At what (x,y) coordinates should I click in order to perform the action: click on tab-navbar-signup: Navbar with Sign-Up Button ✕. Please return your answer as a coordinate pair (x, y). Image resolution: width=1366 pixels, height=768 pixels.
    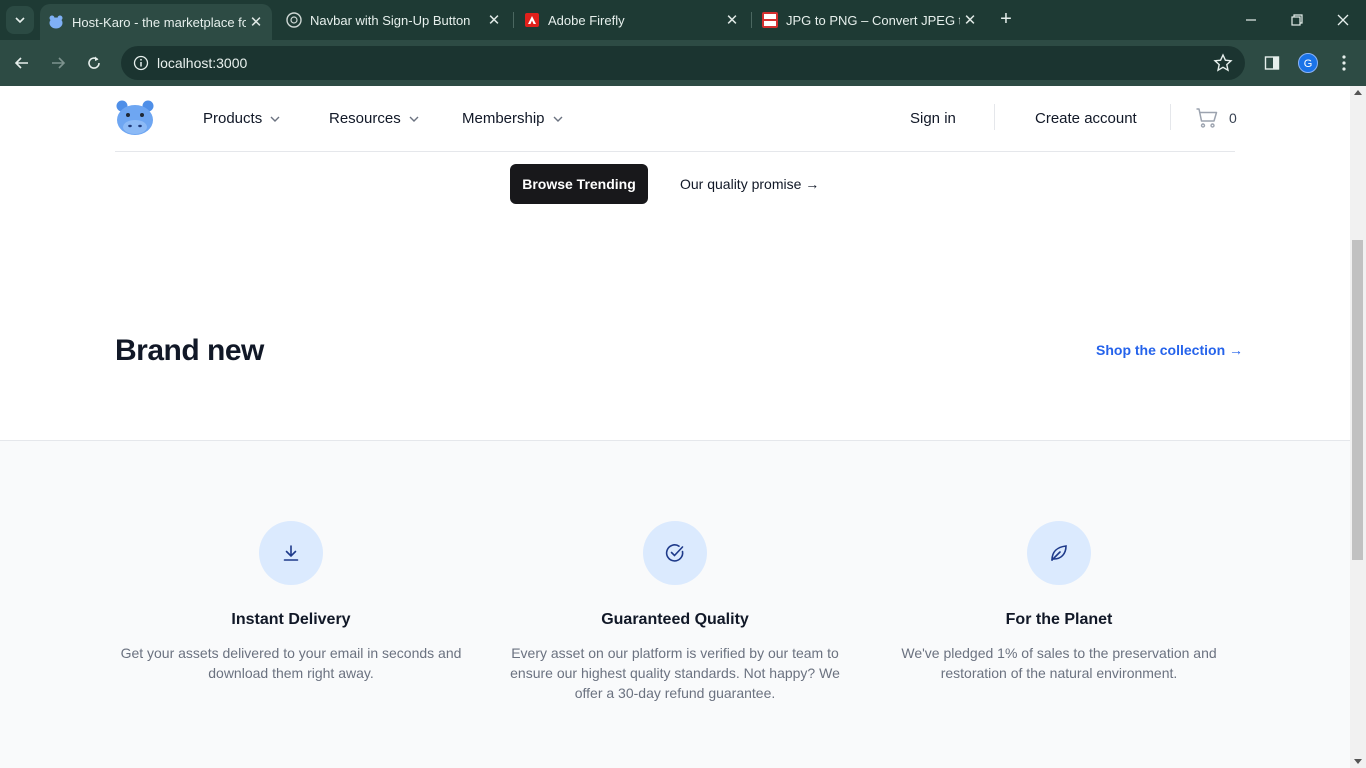
    Looking at the image, I should click on (394, 20).